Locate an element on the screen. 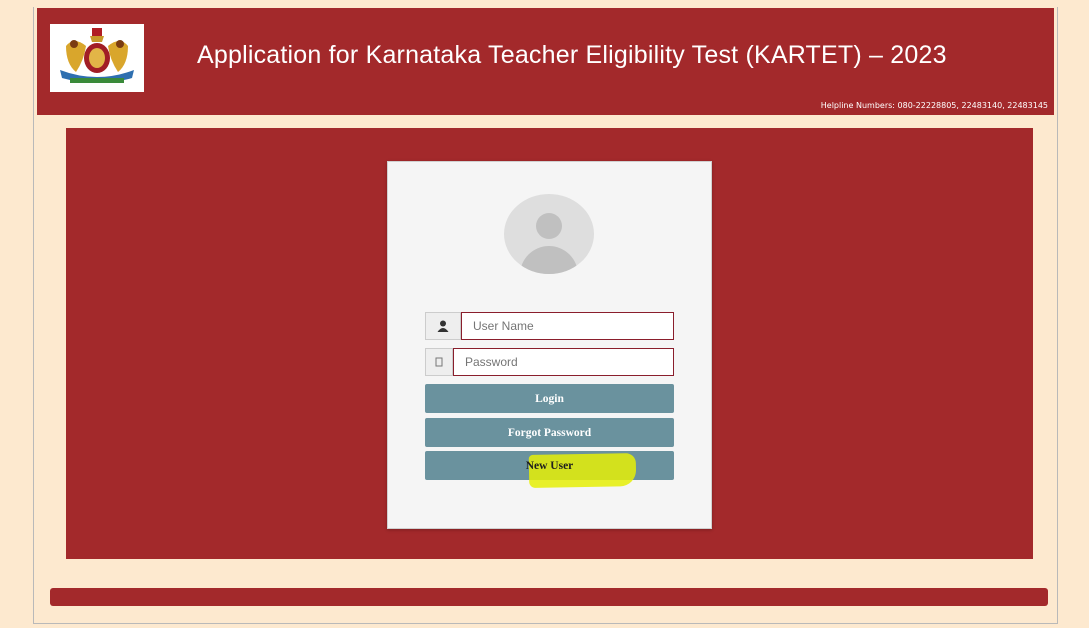 This screenshot has width=1089, height=628. avatar-body is located at coordinates (549, 260).